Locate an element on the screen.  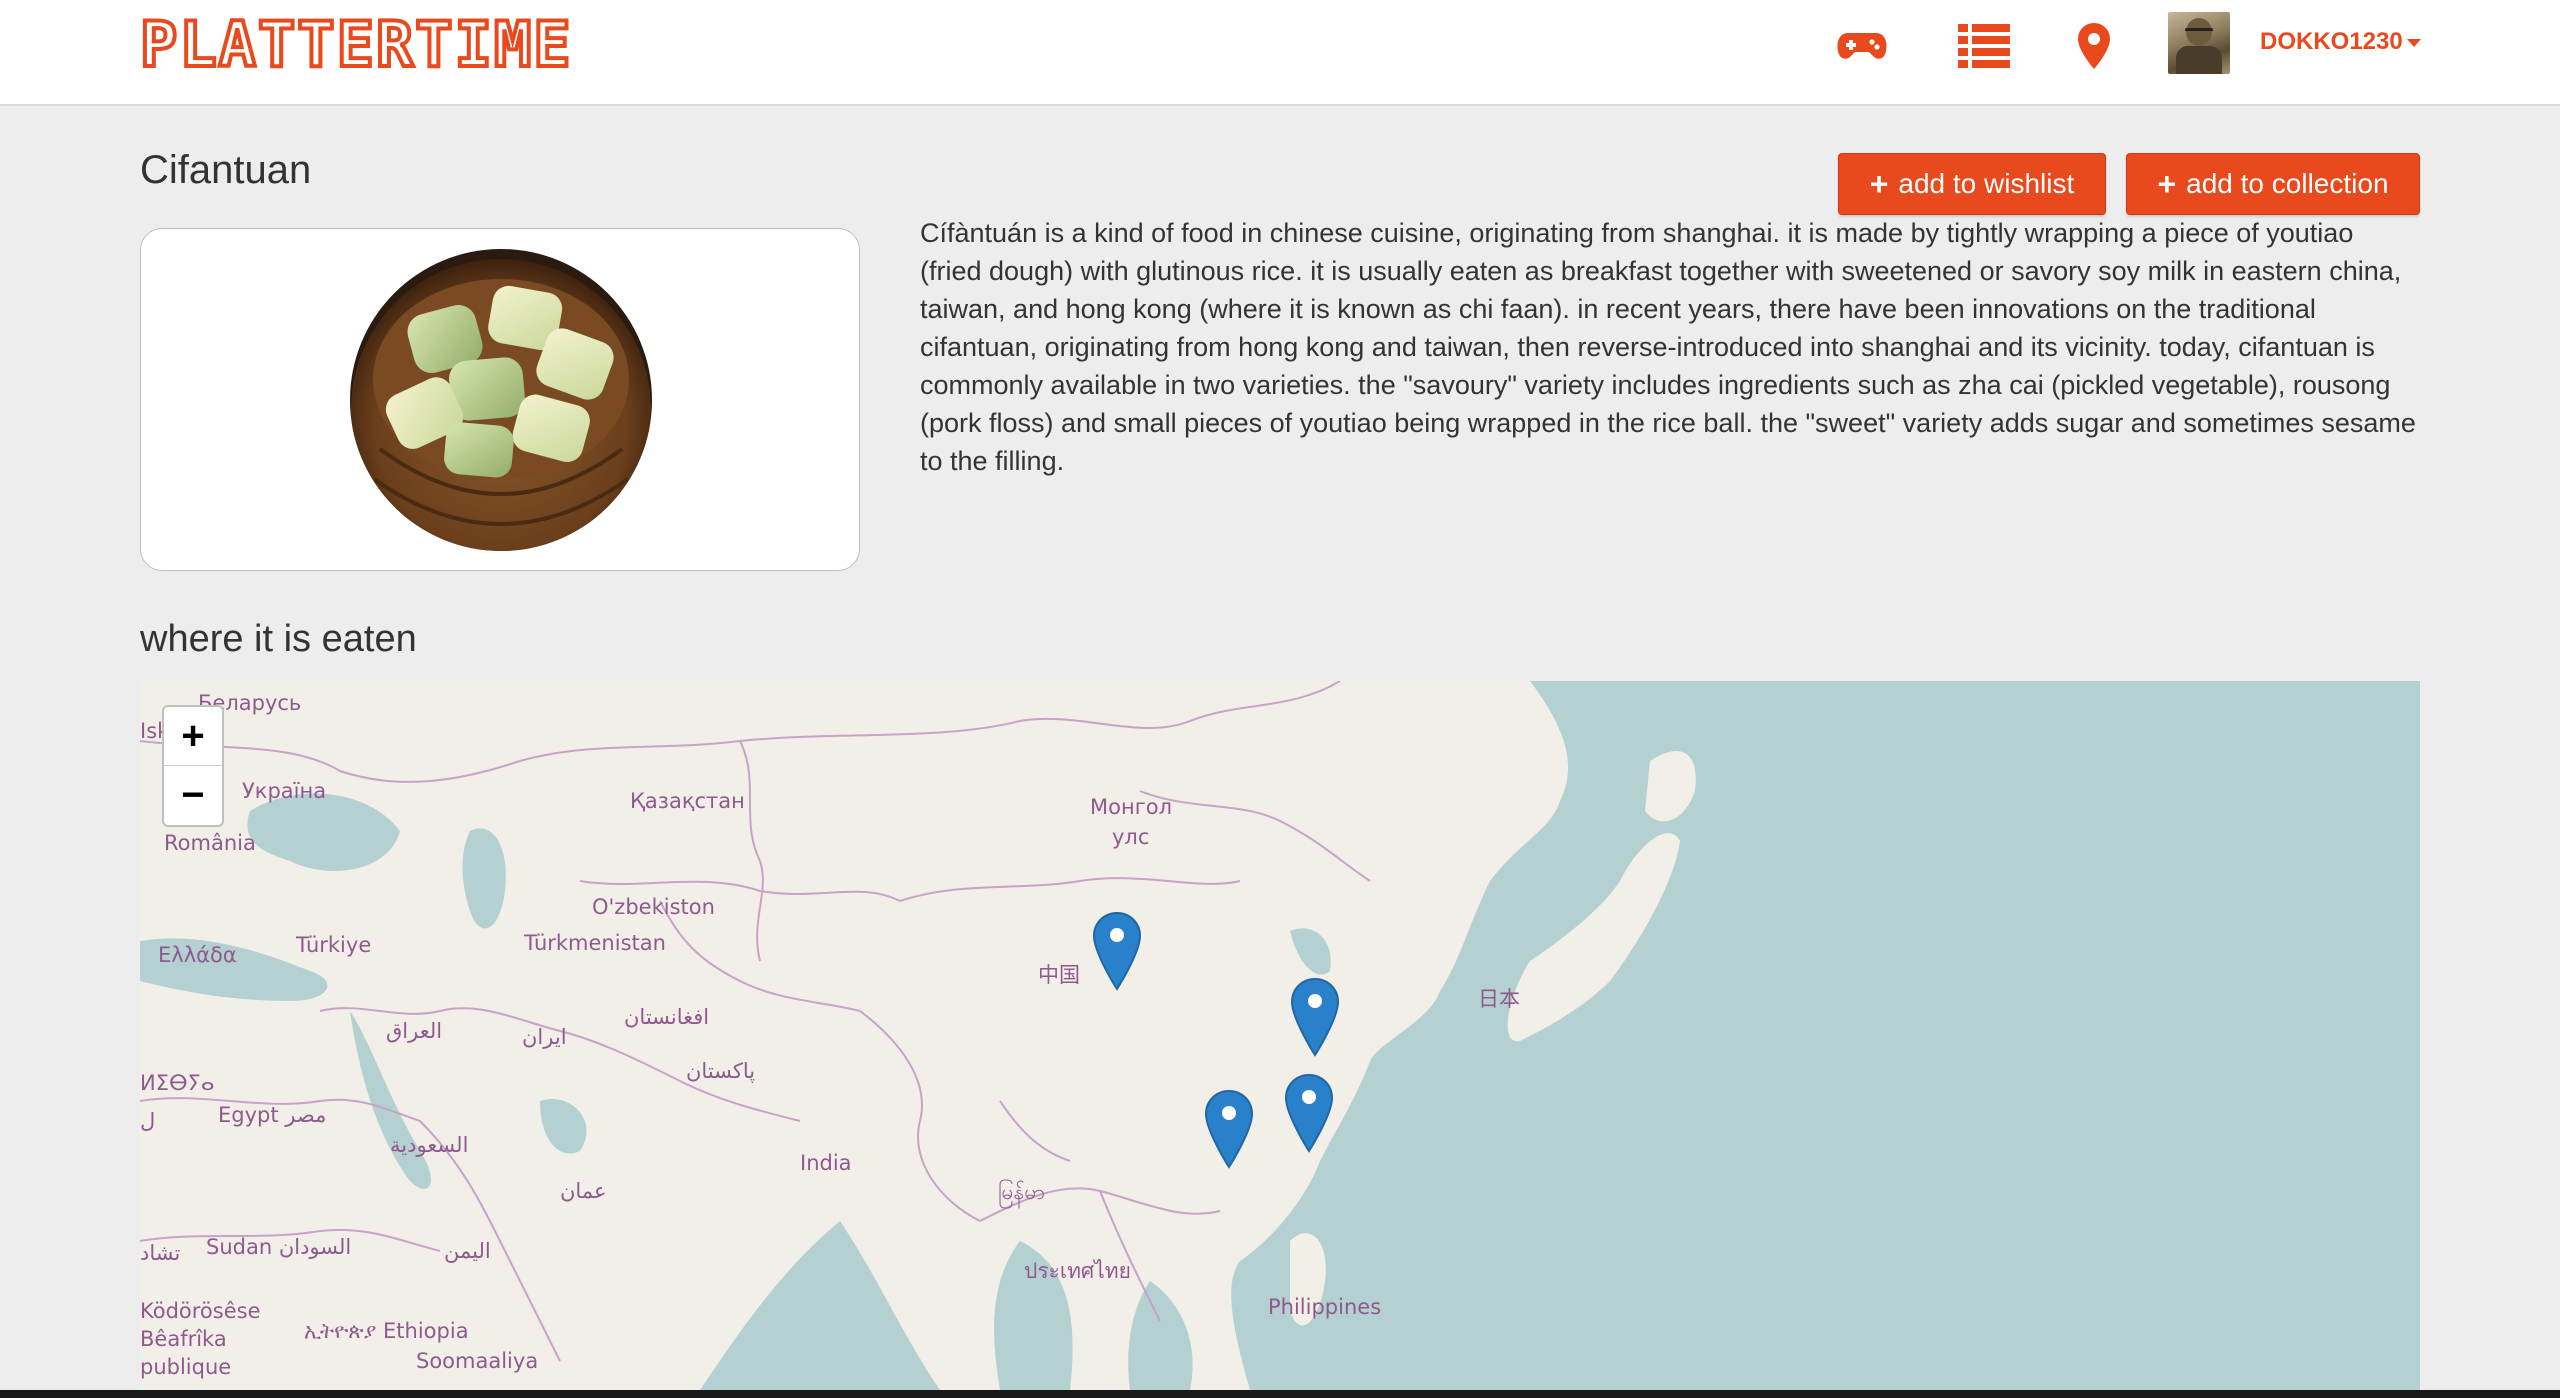
food-image-card is located at coordinates (500, 399).